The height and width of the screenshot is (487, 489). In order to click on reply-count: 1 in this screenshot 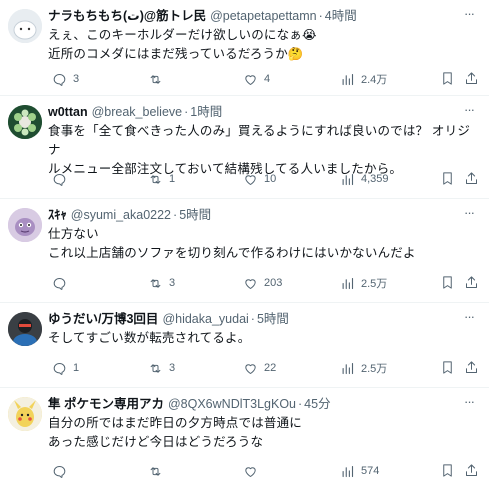, I will do `click(76, 368)`.